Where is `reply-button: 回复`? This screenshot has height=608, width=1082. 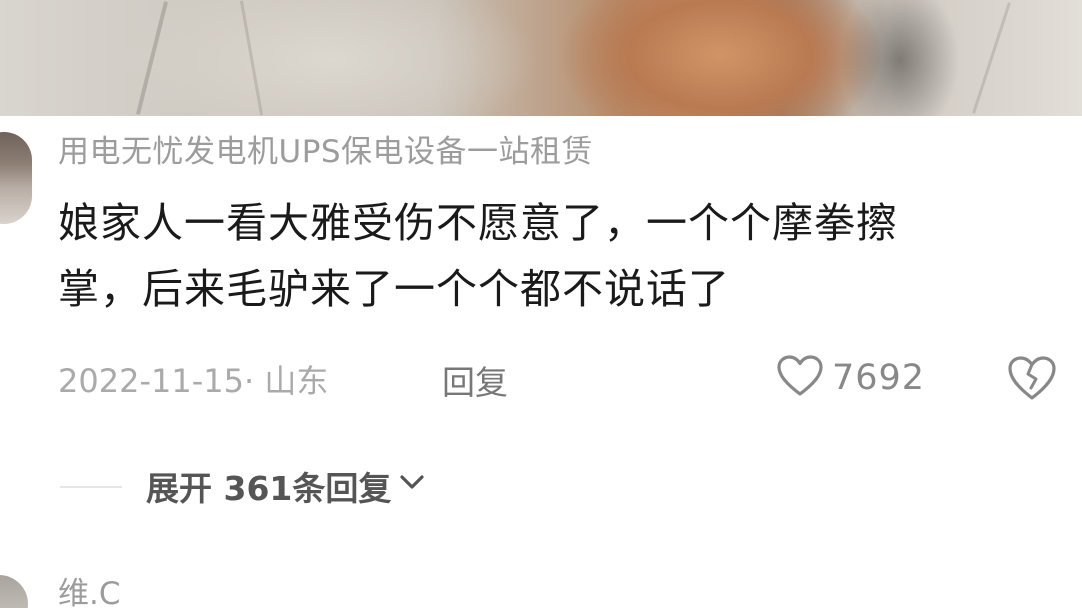
reply-button: 回复 is located at coordinates (475, 380).